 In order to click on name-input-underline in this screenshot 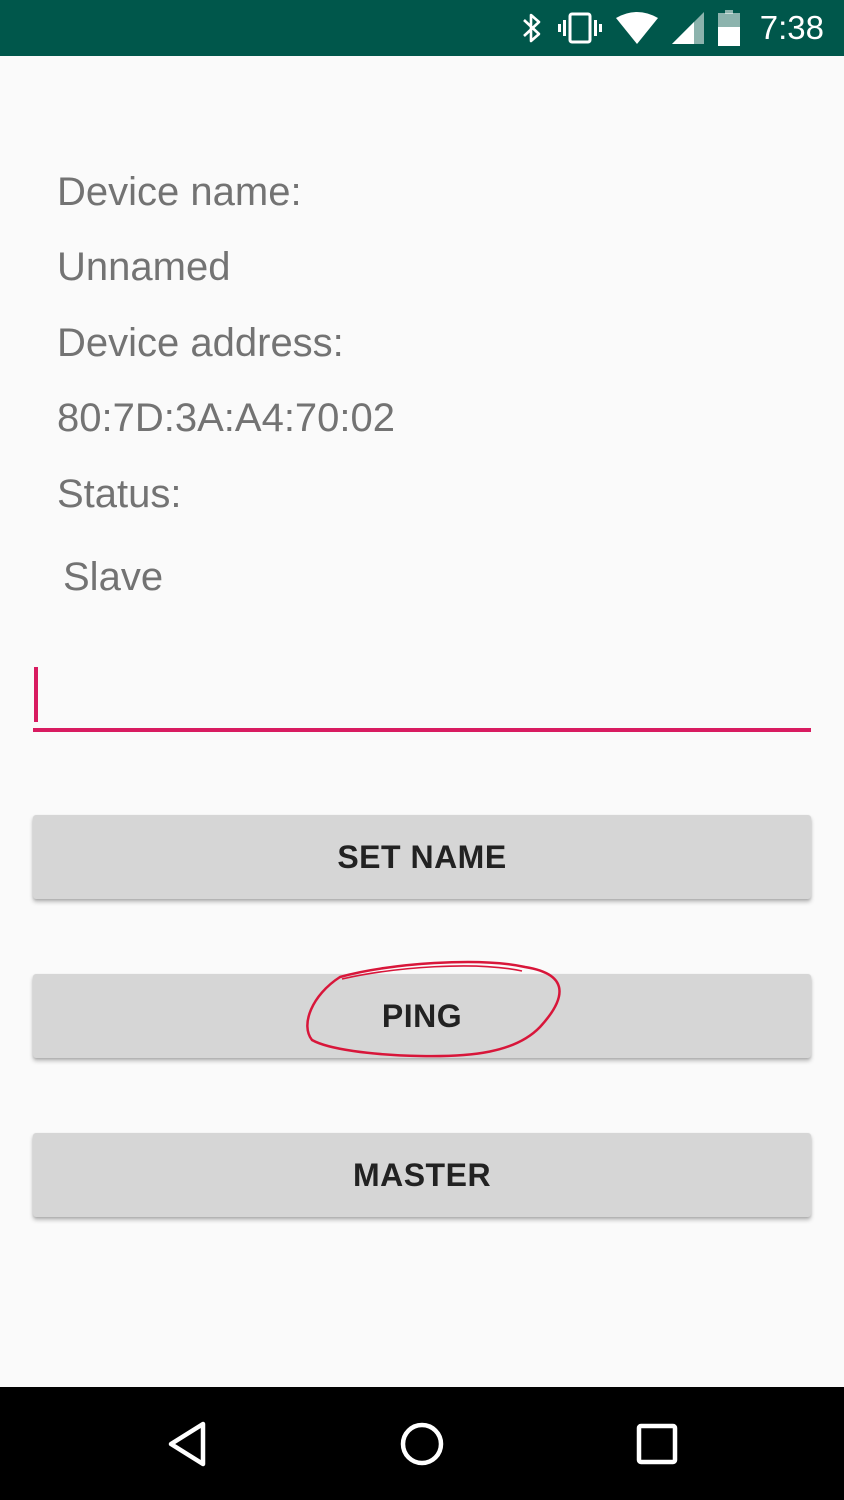, I will do `click(422, 730)`.